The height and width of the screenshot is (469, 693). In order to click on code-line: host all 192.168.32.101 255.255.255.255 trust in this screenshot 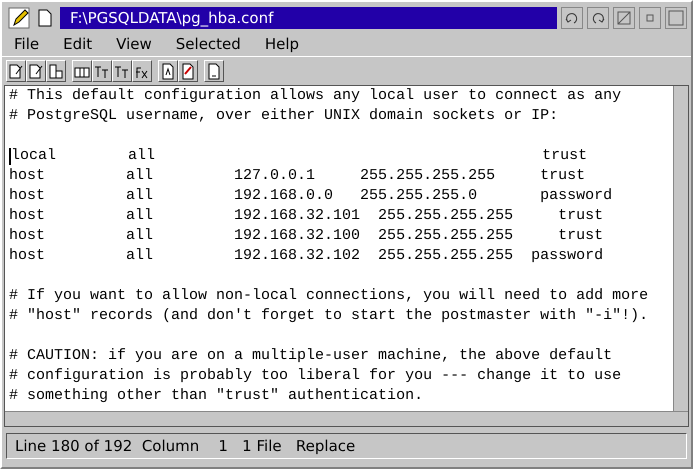, I will do `click(306, 216)`.